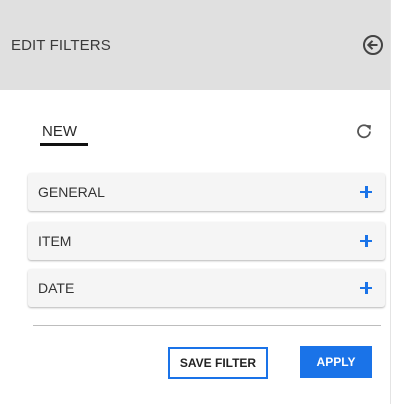 Image resolution: width=398 pixels, height=404 pixels. What do you see at coordinates (206, 192) in the screenshot?
I see `filter-section-general: GENERAL` at bounding box center [206, 192].